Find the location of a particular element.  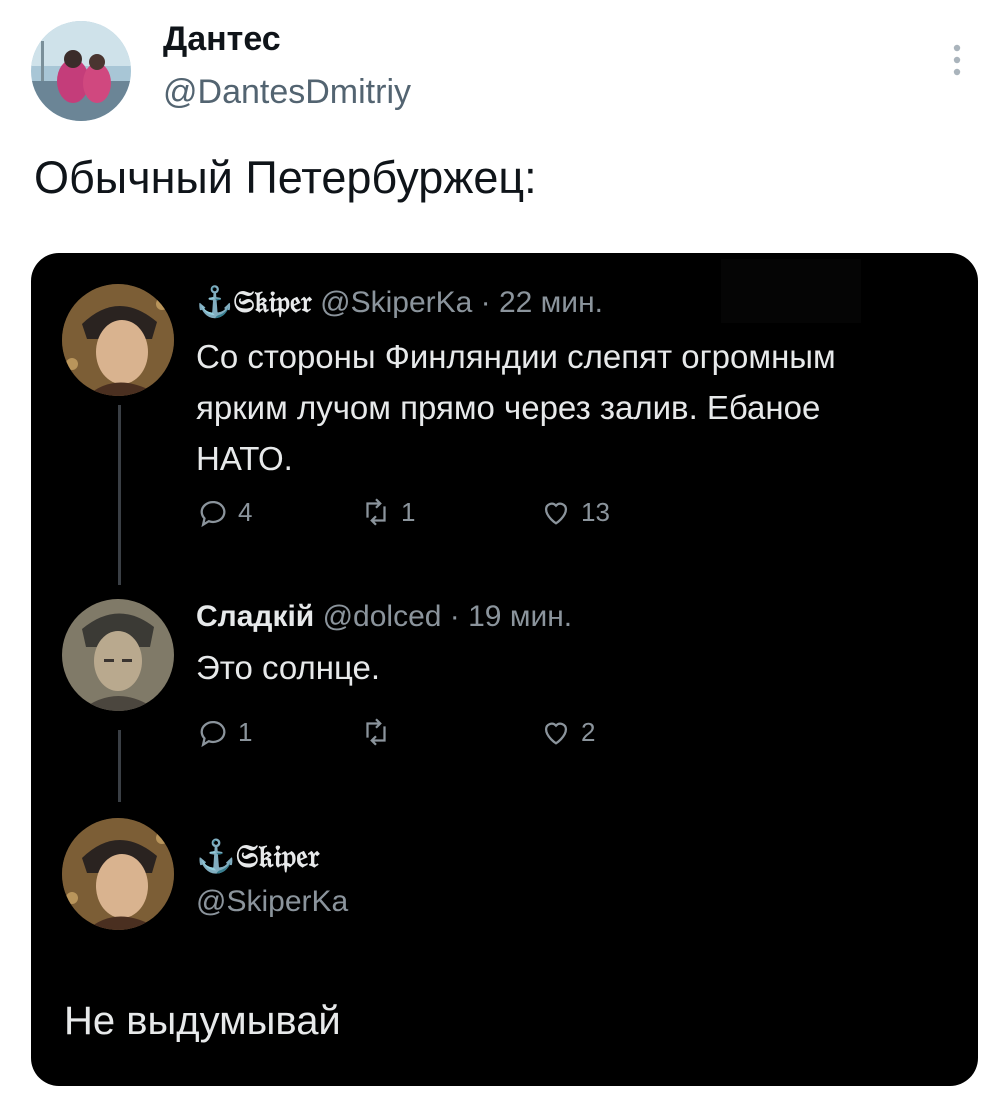

author-handle: @DantesDmitriy is located at coordinates (287, 92).